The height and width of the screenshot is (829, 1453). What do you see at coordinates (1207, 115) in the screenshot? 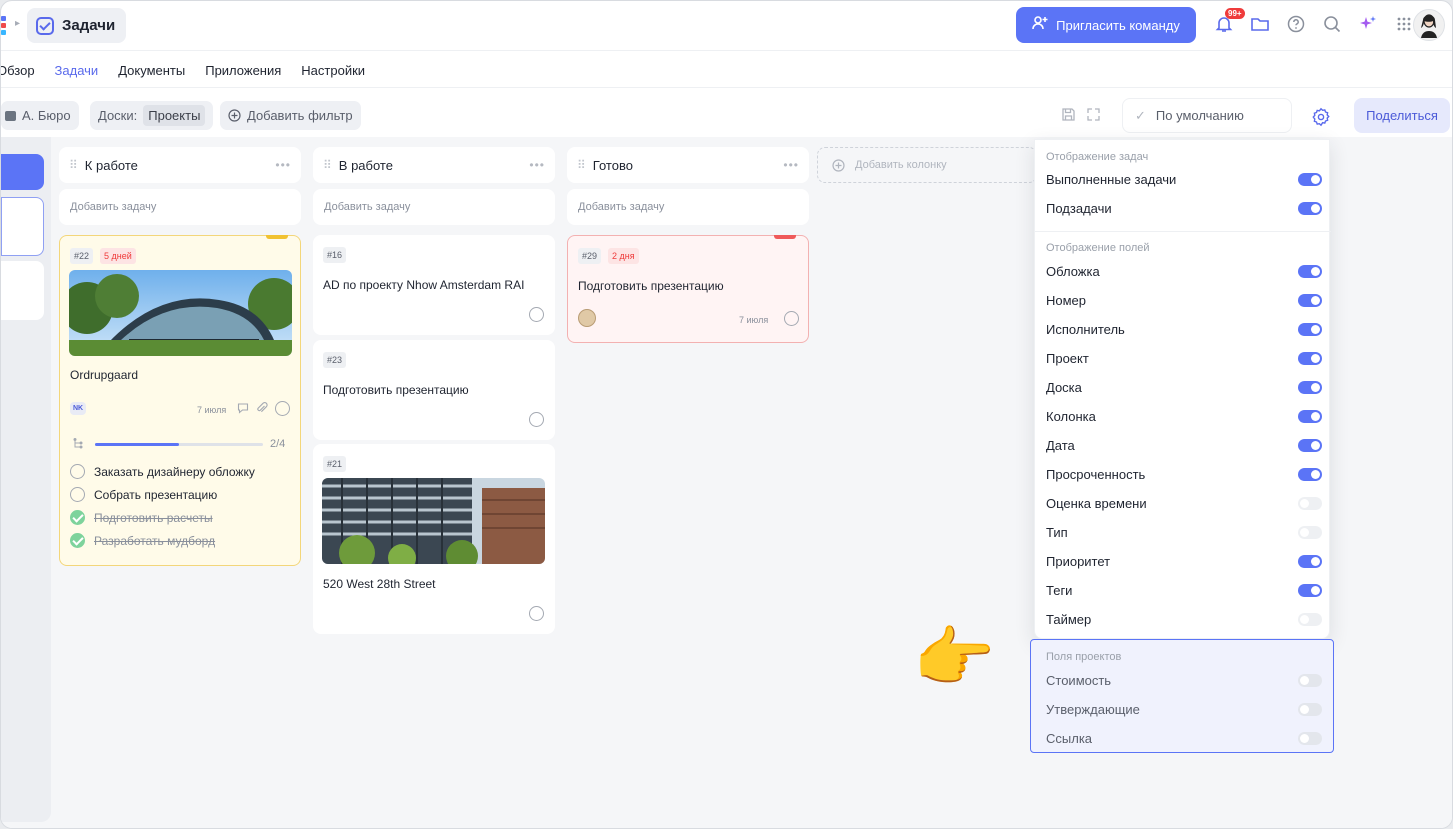
I see `view-selector: ✓ По умолчанию` at bounding box center [1207, 115].